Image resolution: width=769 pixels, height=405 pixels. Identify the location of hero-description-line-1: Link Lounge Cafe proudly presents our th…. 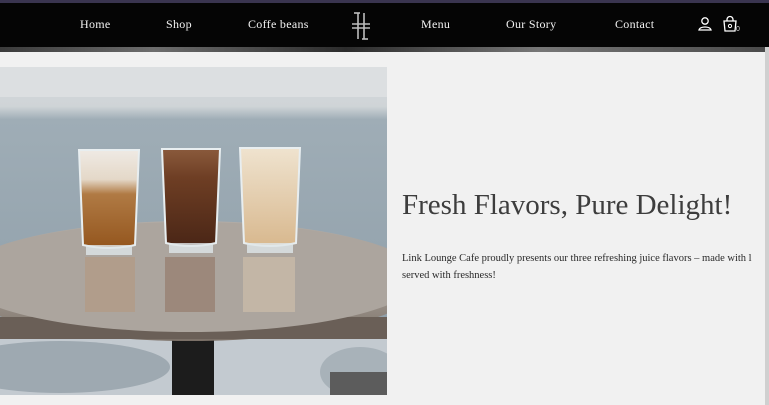
(577, 258).